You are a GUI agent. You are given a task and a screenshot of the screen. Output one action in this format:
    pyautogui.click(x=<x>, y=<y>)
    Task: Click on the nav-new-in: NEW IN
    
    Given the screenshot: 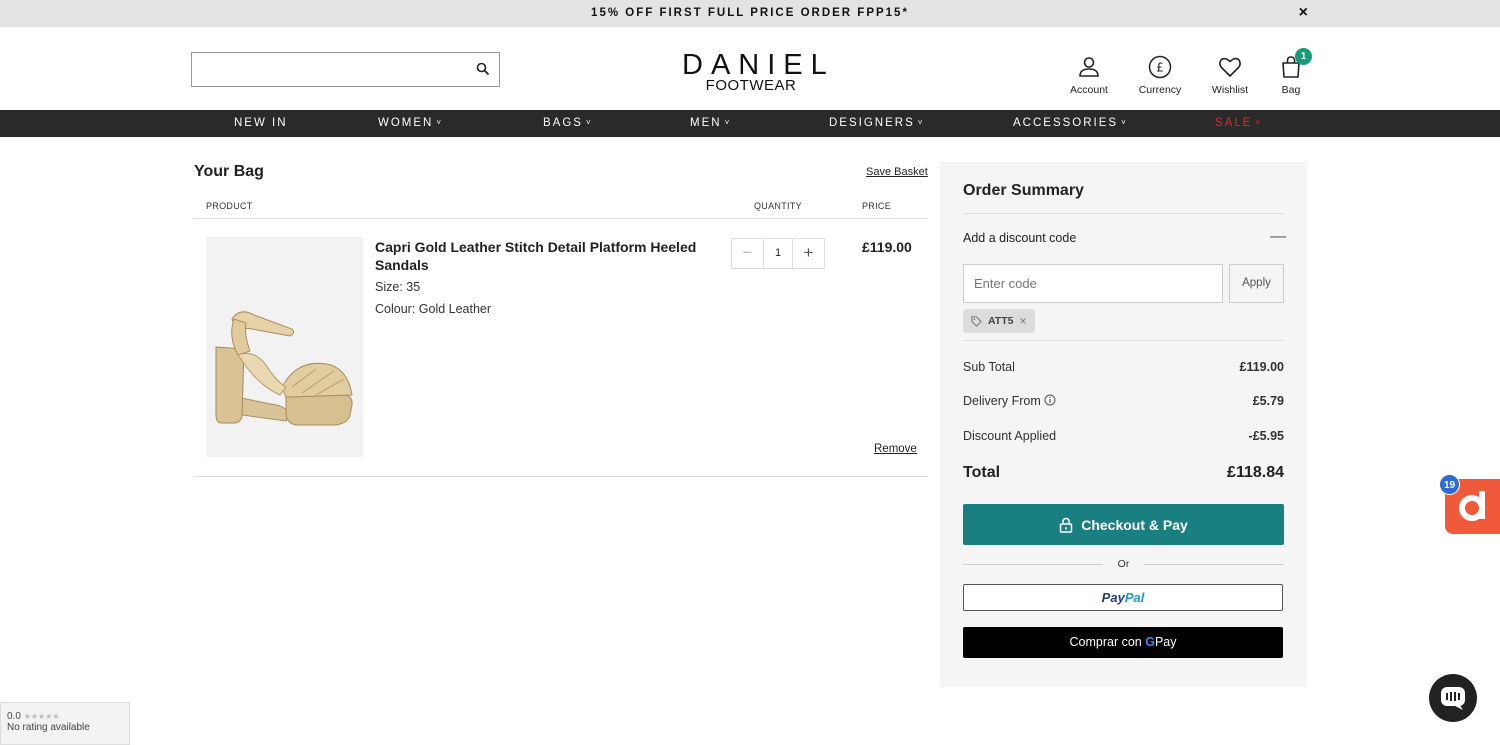 What is the action you would take?
    pyautogui.click(x=261, y=123)
    